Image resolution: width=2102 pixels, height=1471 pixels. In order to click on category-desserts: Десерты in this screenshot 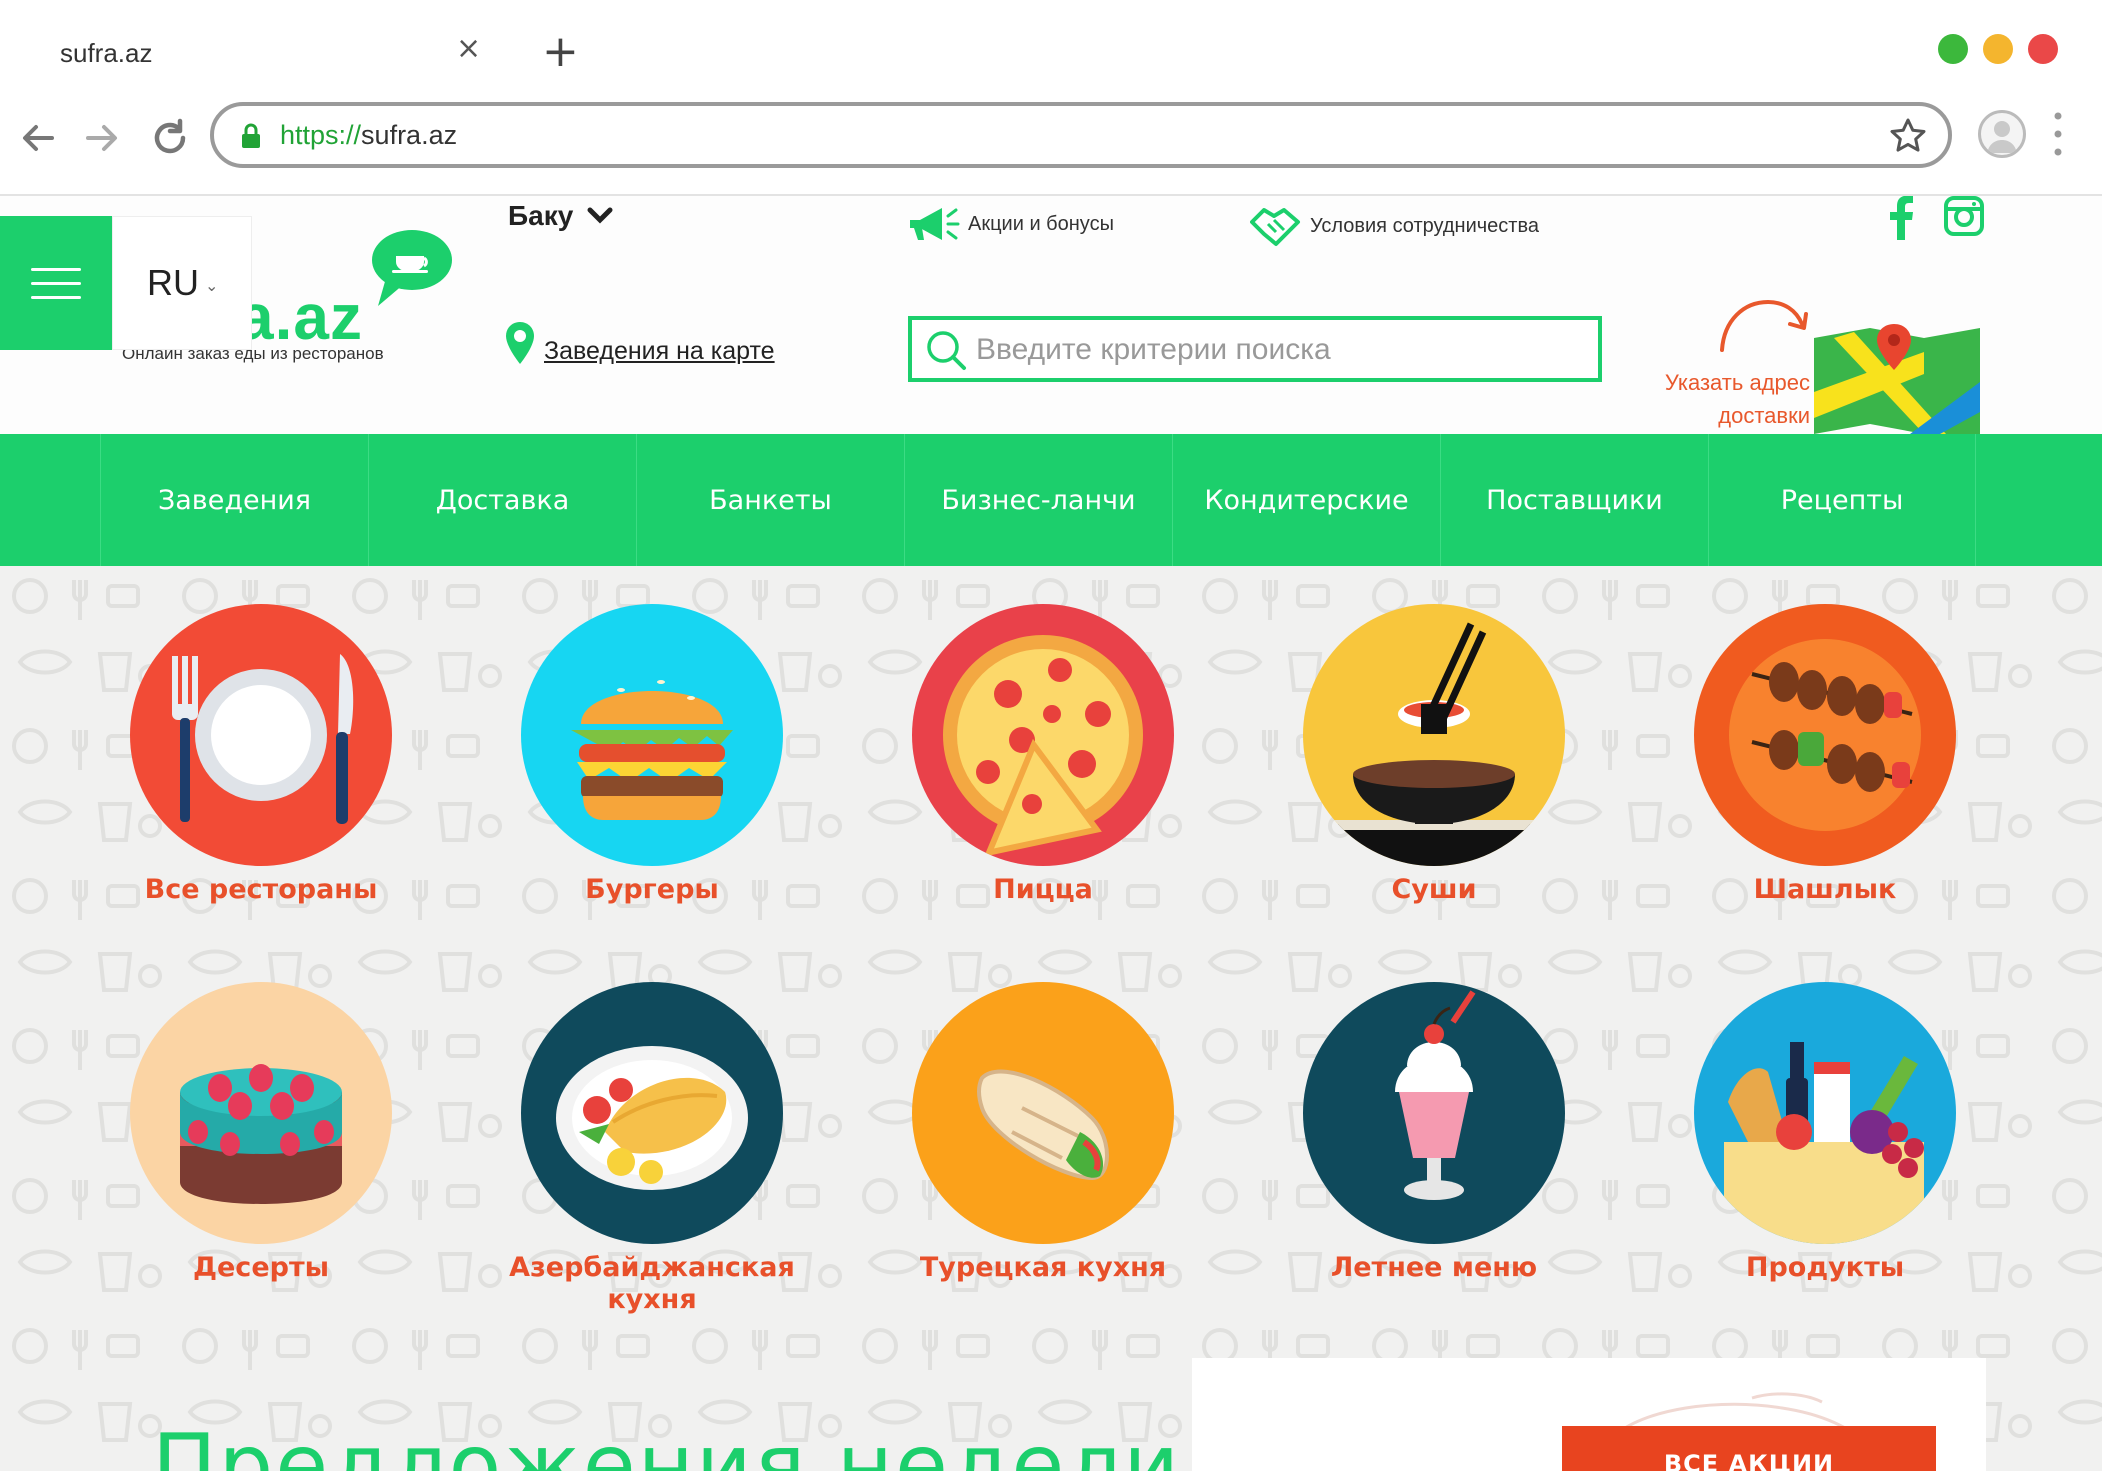, I will do `click(261, 1133)`.